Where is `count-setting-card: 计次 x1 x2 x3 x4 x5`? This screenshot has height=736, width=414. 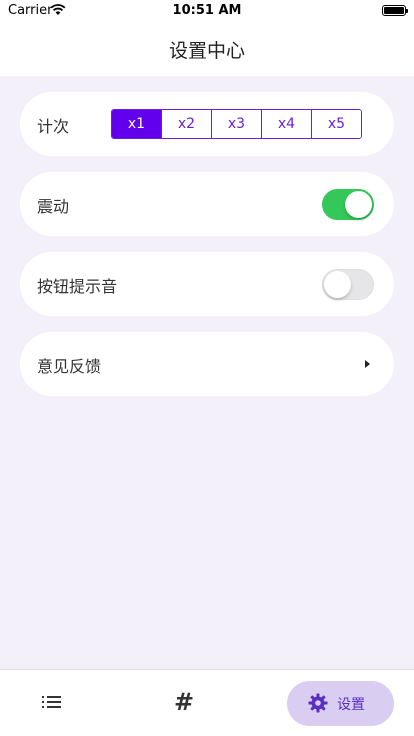
count-setting-card: 计次 x1 x2 x3 x4 x5 is located at coordinates (207, 124).